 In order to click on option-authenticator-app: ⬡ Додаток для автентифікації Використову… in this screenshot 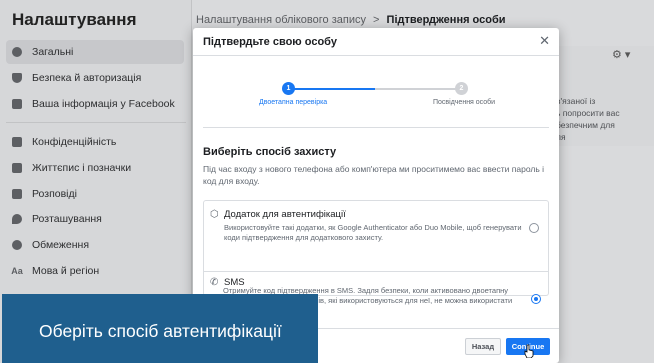, I will do `click(376, 236)`.